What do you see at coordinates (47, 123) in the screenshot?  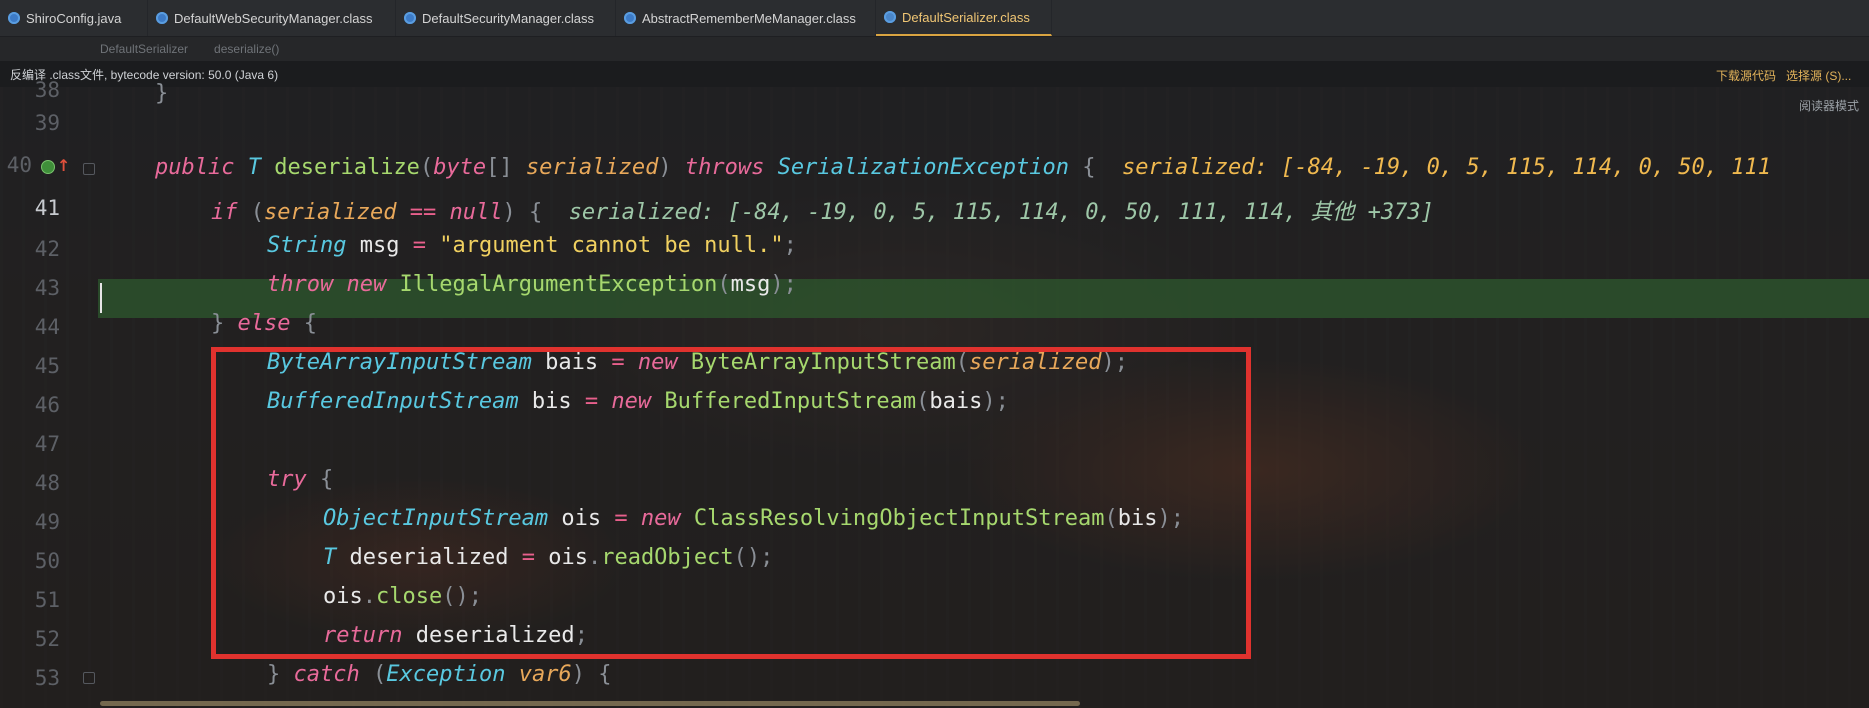 I see `line-number: 39` at bounding box center [47, 123].